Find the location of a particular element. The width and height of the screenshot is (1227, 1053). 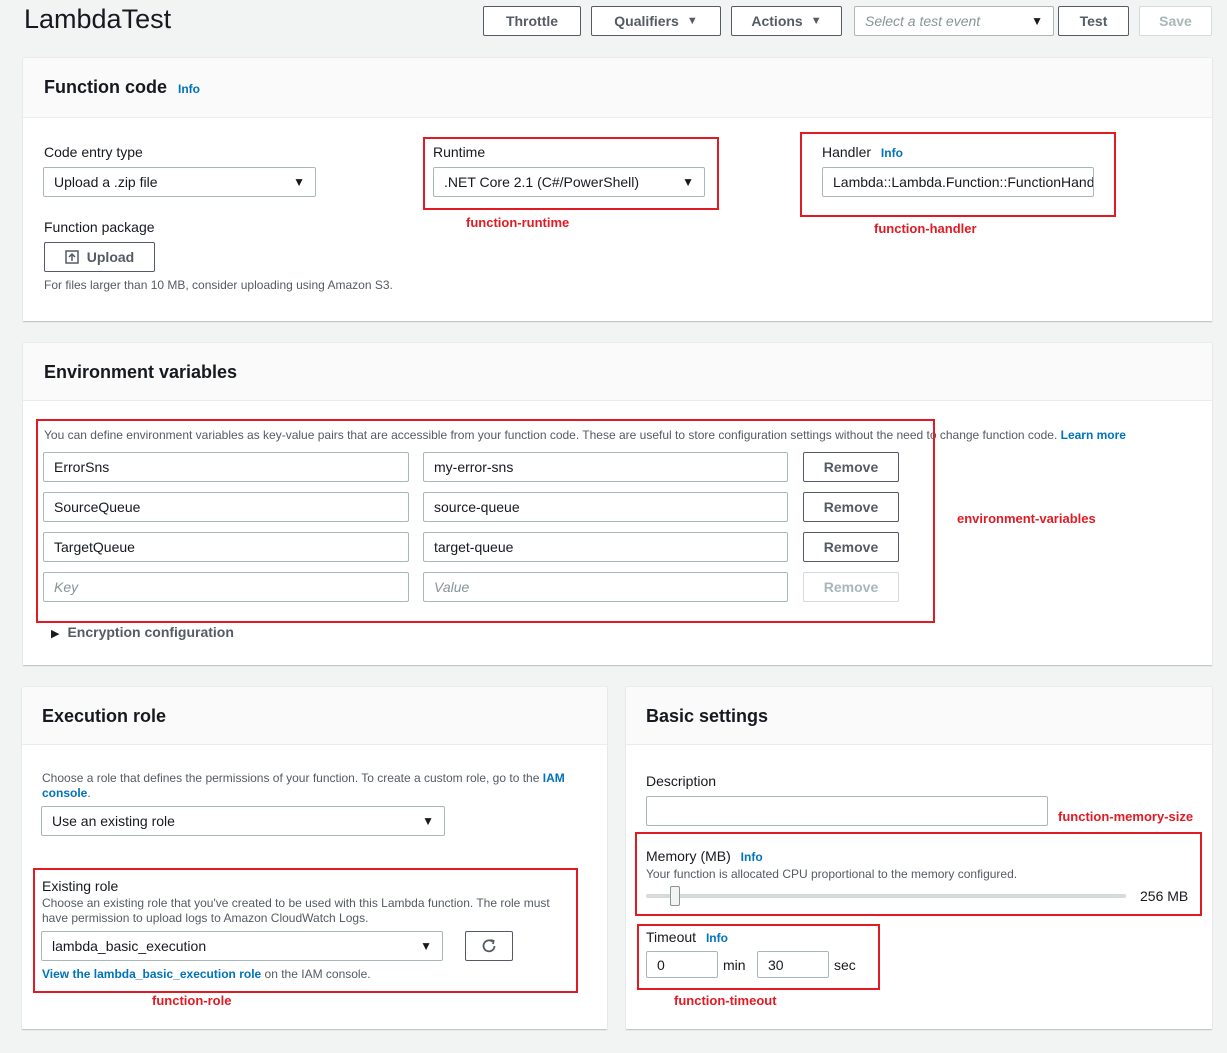

role-select-value: Use an existing role is located at coordinates (113, 821).